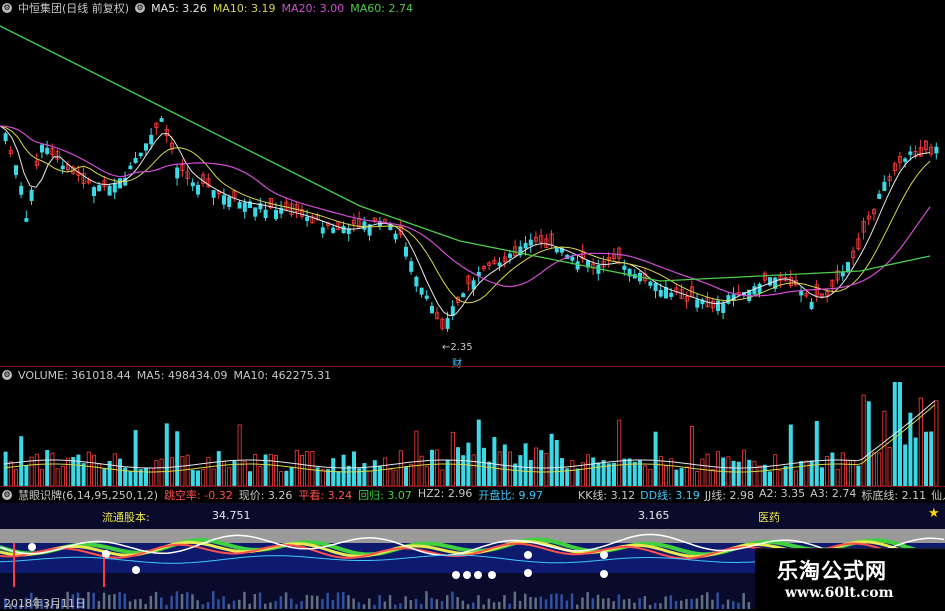 The height and width of the screenshot is (611, 945). What do you see at coordinates (654, 515) in the screenshot?
I see `mid-value: 3.165` at bounding box center [654, 515].